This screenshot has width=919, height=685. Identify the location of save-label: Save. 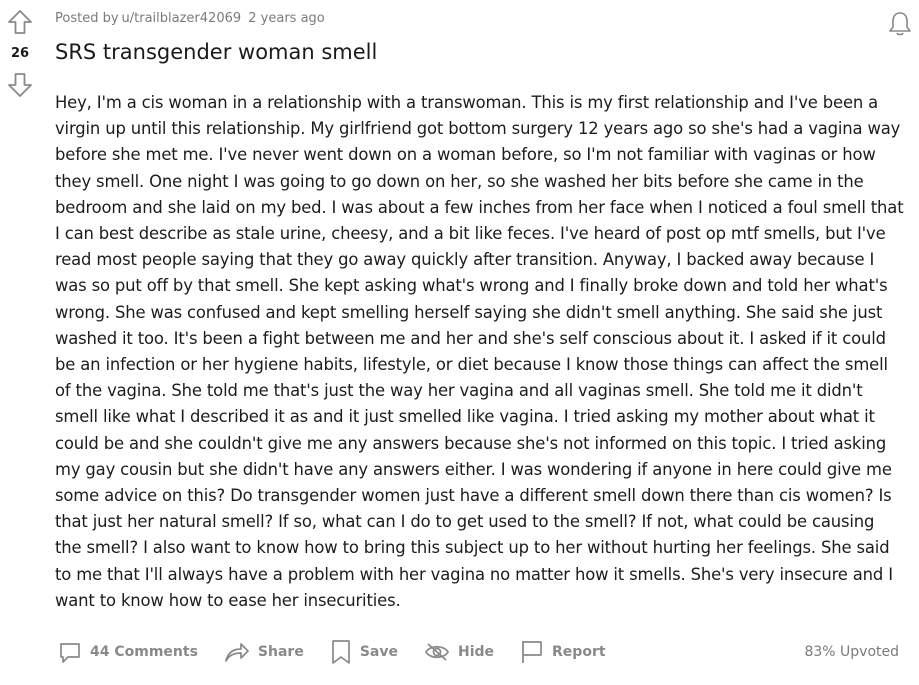
(378, 652).